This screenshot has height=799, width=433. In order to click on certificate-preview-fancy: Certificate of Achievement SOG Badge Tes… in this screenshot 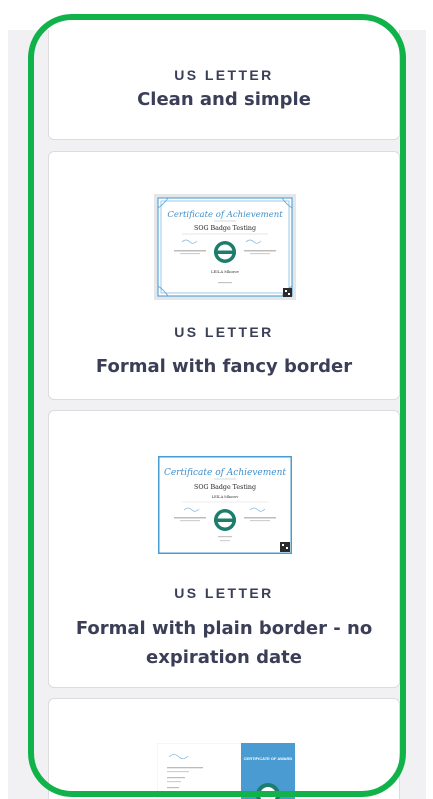, I will do `click(225, 247)`.